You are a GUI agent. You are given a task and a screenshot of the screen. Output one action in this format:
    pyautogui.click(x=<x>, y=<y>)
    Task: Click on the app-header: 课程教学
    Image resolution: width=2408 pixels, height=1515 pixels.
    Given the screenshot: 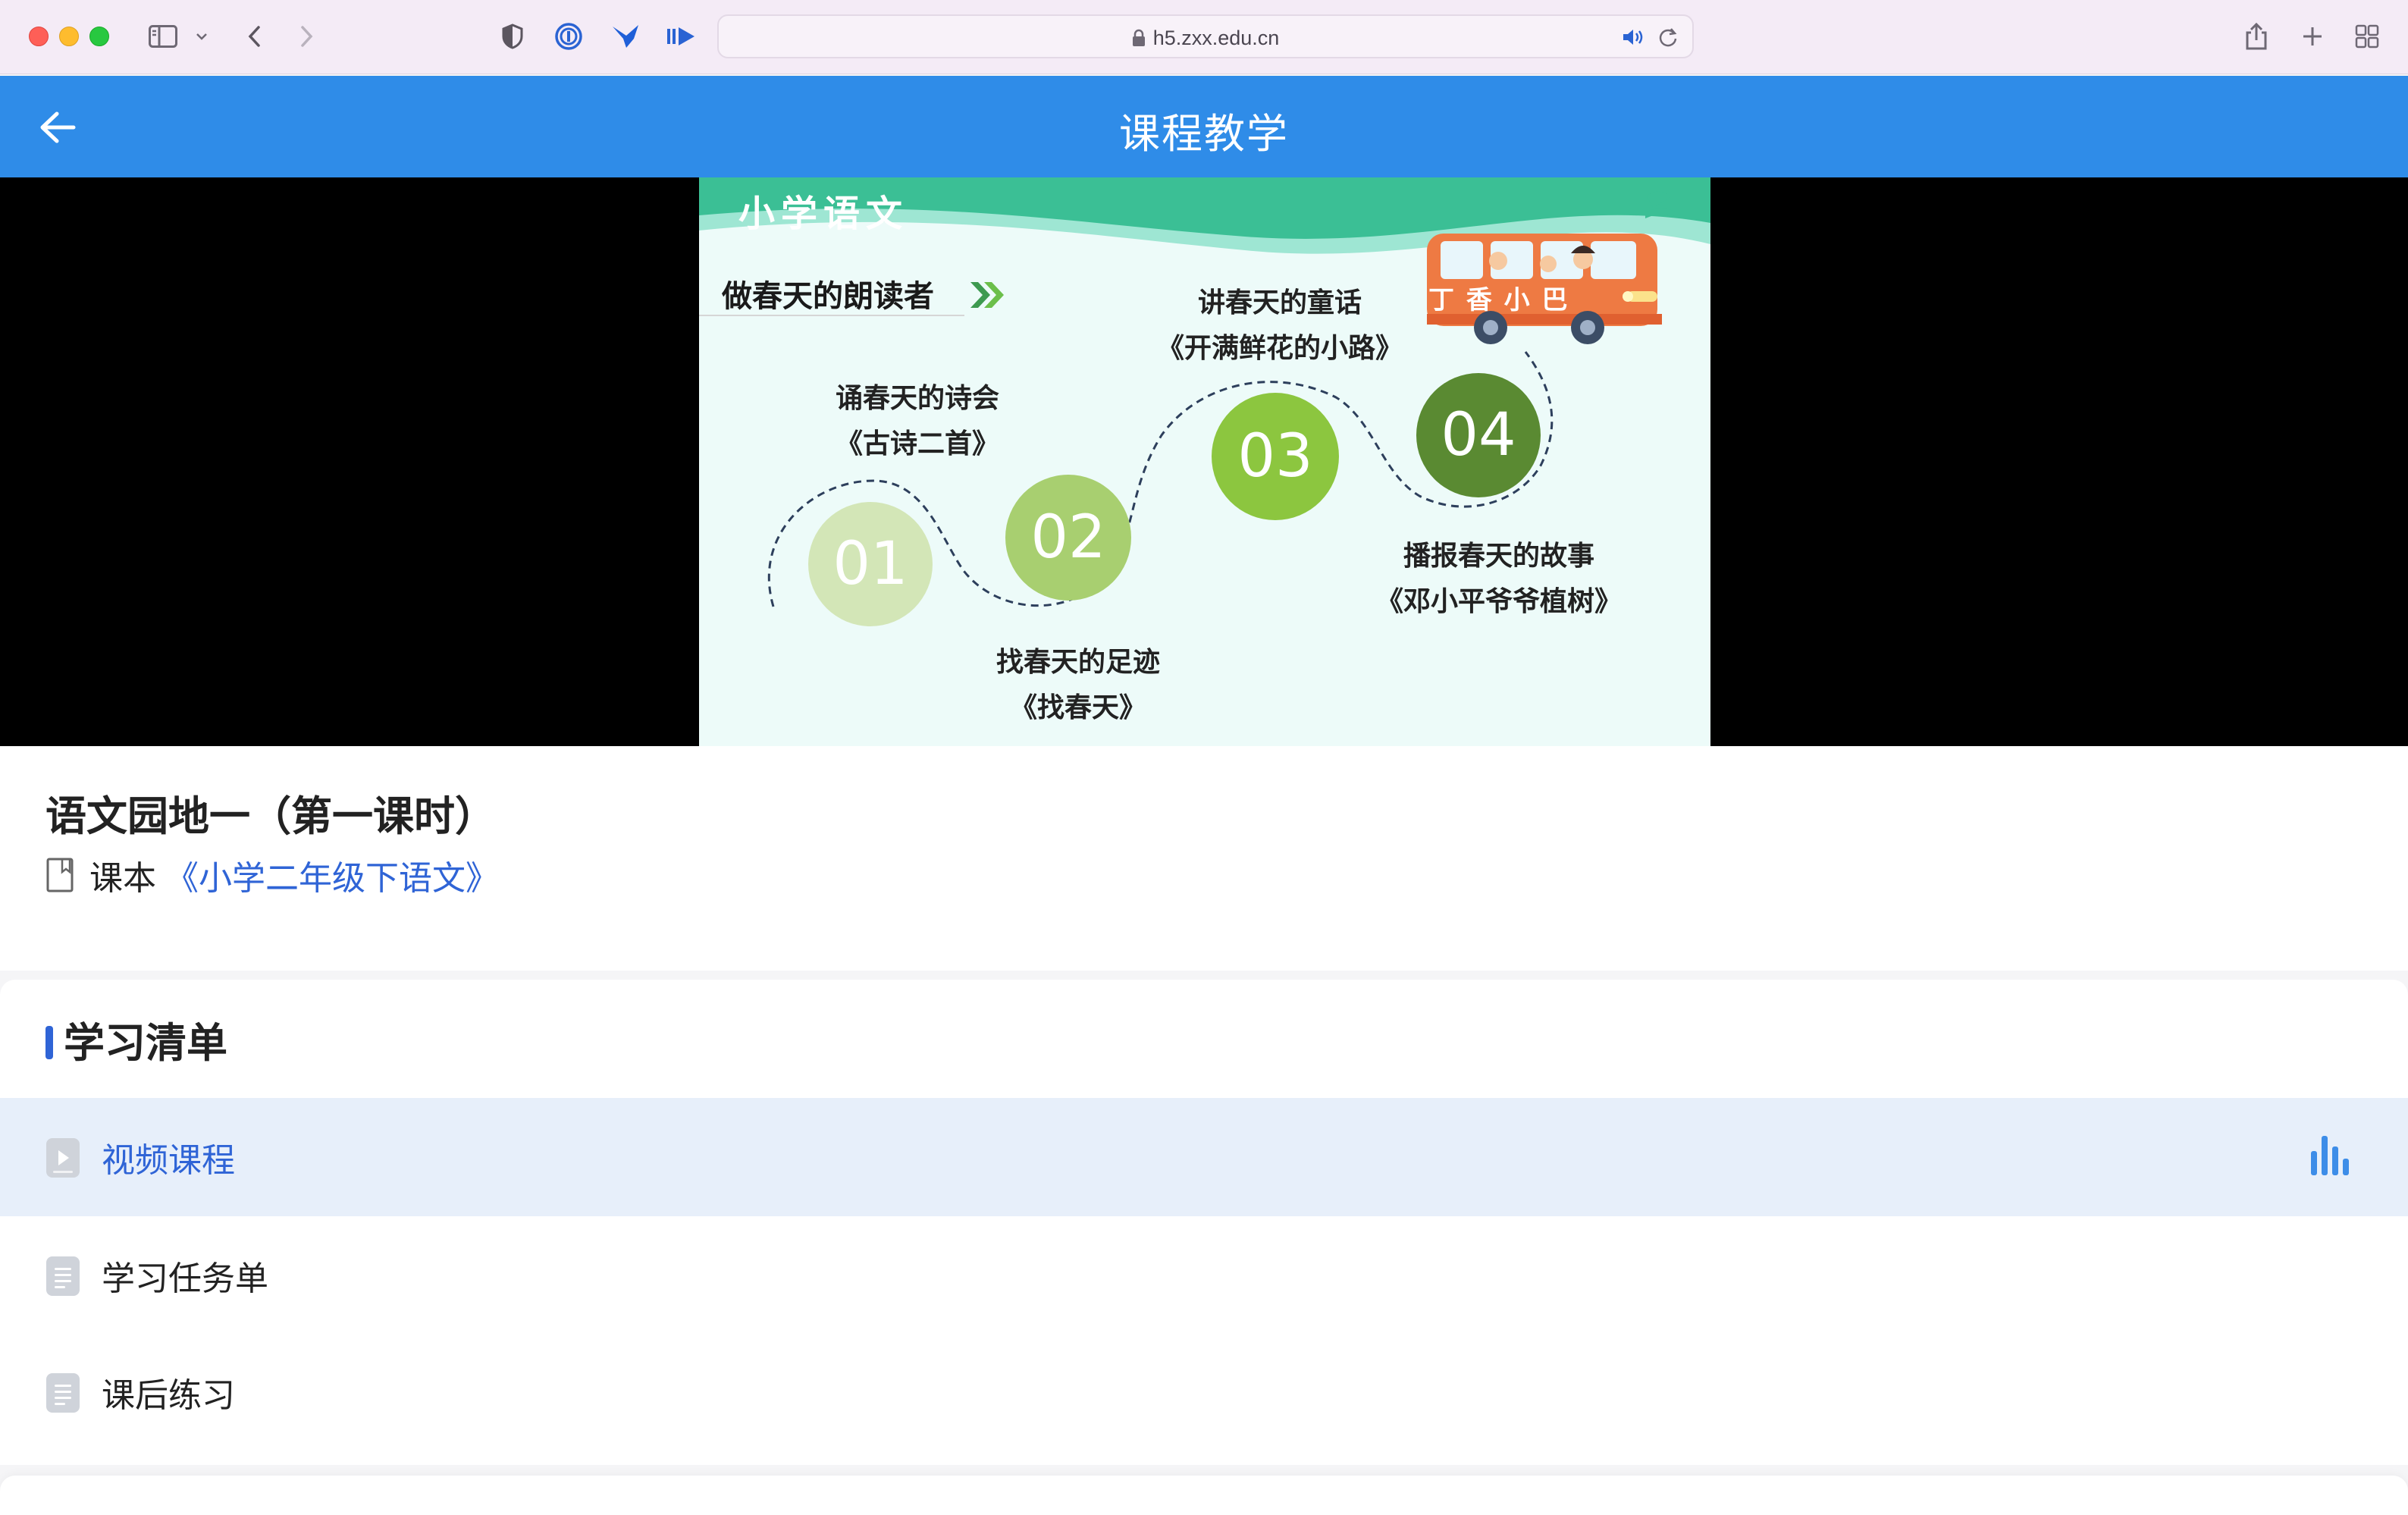 What is the action you would take?
    pyautogui.click(x=1204, y=126)
    